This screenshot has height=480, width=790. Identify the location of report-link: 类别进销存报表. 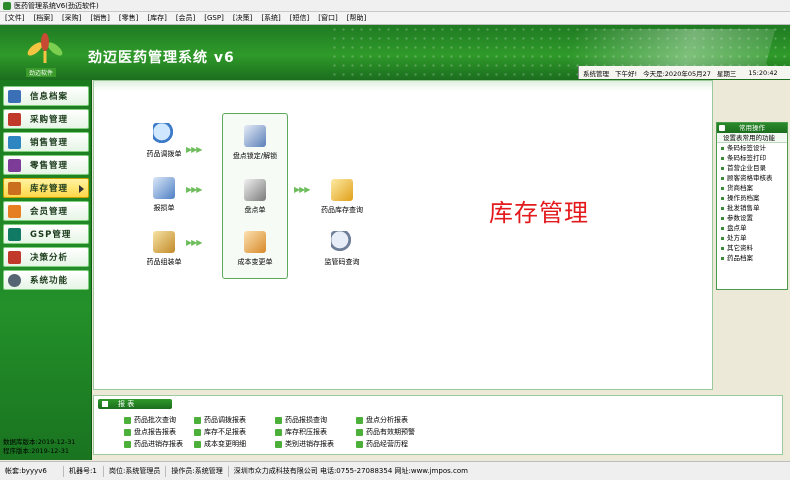
(304, 444).